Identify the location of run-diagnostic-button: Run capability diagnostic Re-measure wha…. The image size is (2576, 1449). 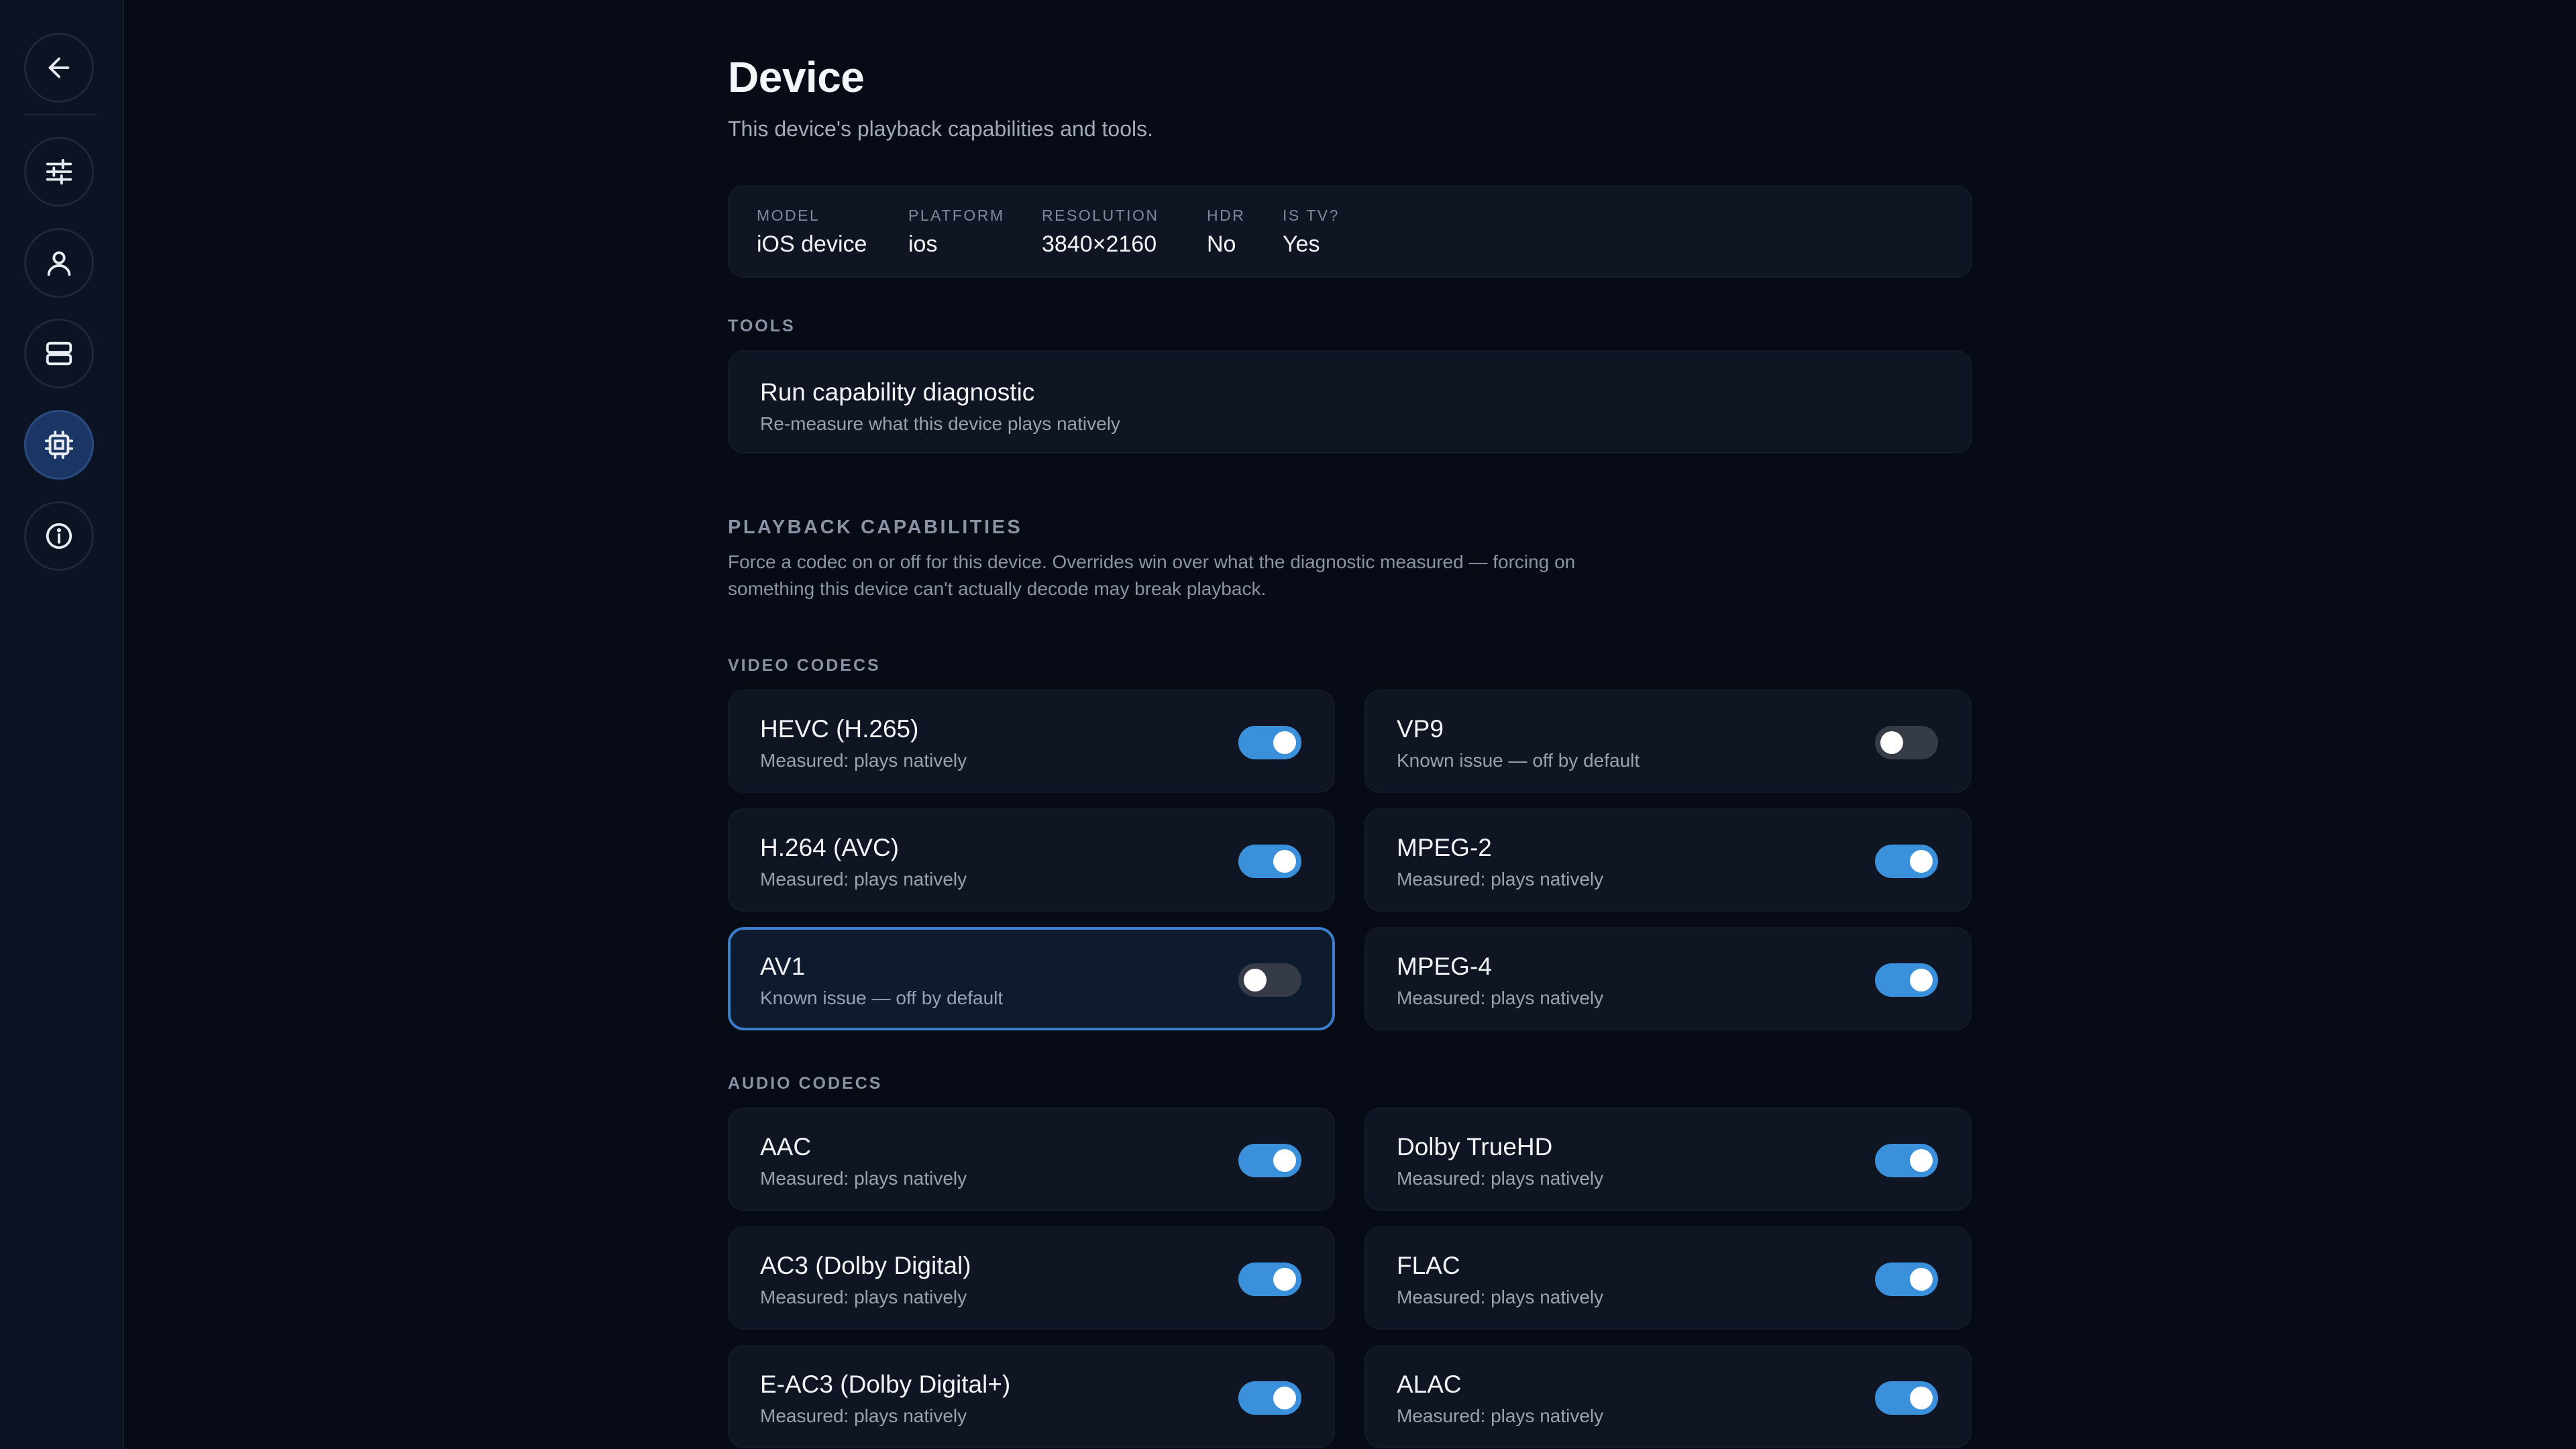
(1350, 401).